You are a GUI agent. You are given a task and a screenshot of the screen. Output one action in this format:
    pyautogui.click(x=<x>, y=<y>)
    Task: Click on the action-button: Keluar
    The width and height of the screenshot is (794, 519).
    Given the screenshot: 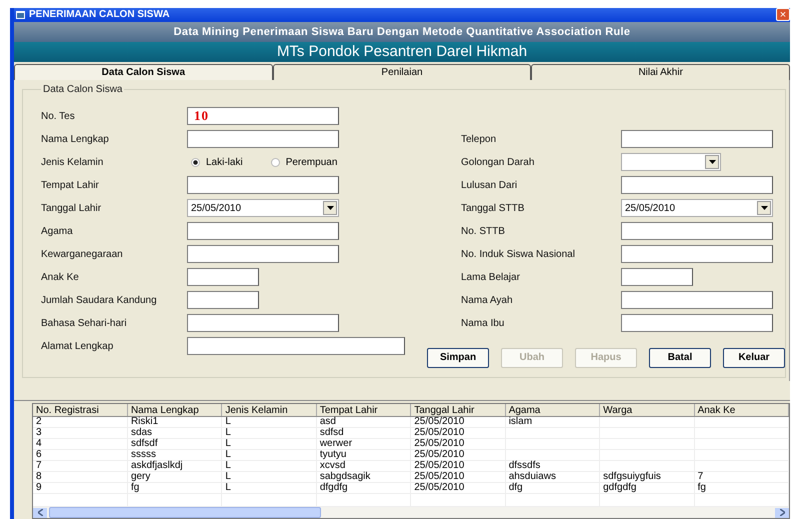 What is the action you would take?
    pyautogui.click(x=754, y=358)
    